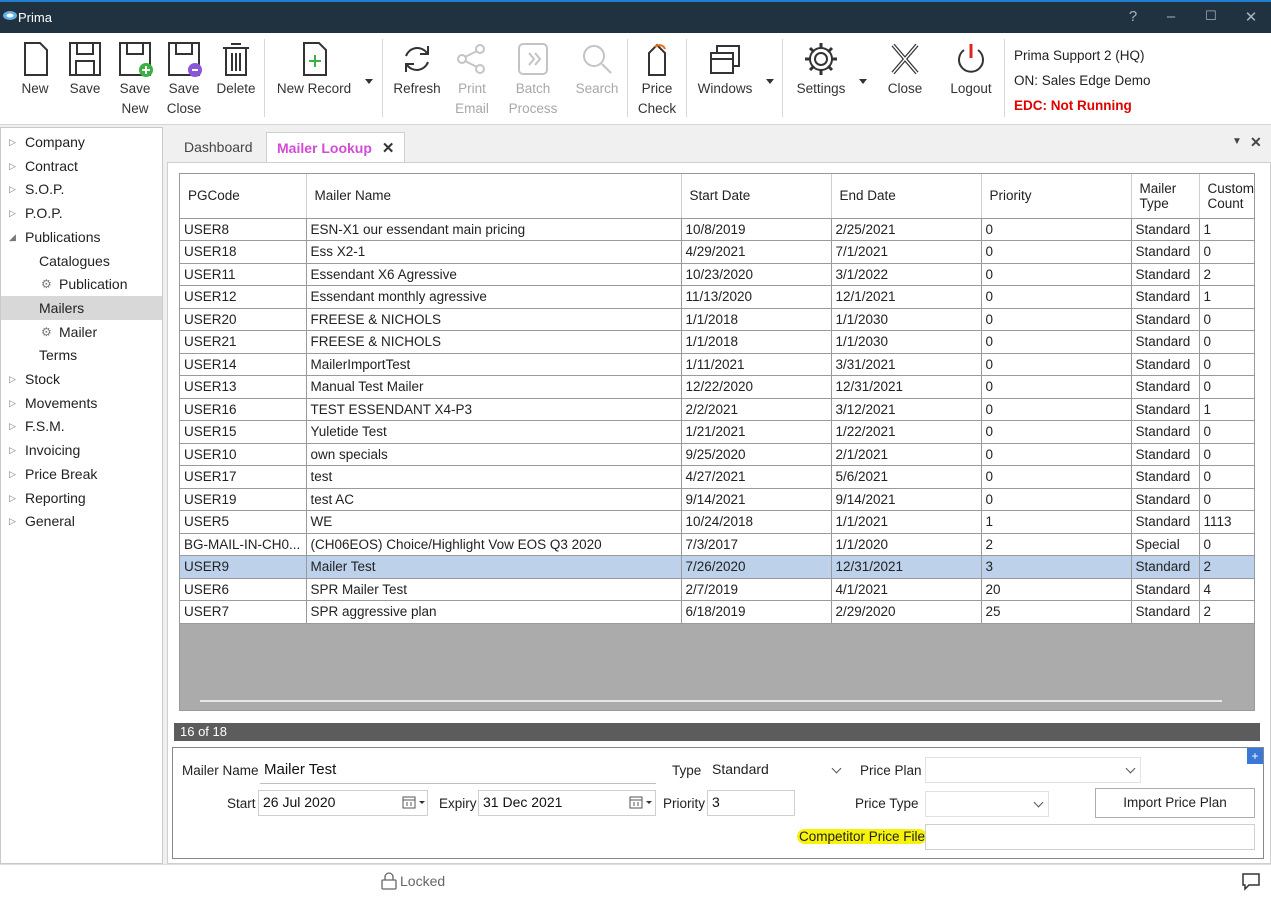  What do you see at coordinates (81, 142) in the screenshot?
I see `sidebar-item-company: ▷ Company` at bounding box center [81, 142].